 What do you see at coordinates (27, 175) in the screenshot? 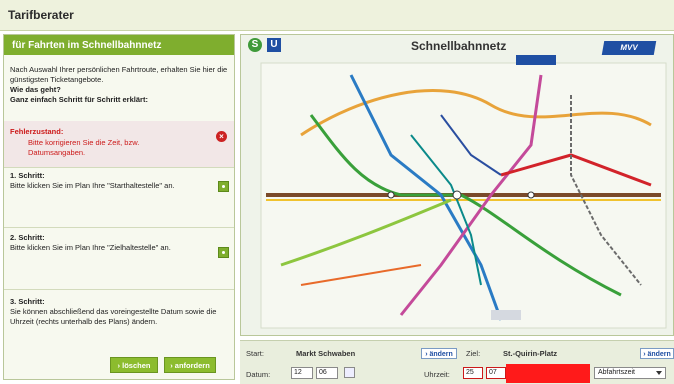
I see `step-1-title: 1. Schritt:` at bounding box center [27, 175].